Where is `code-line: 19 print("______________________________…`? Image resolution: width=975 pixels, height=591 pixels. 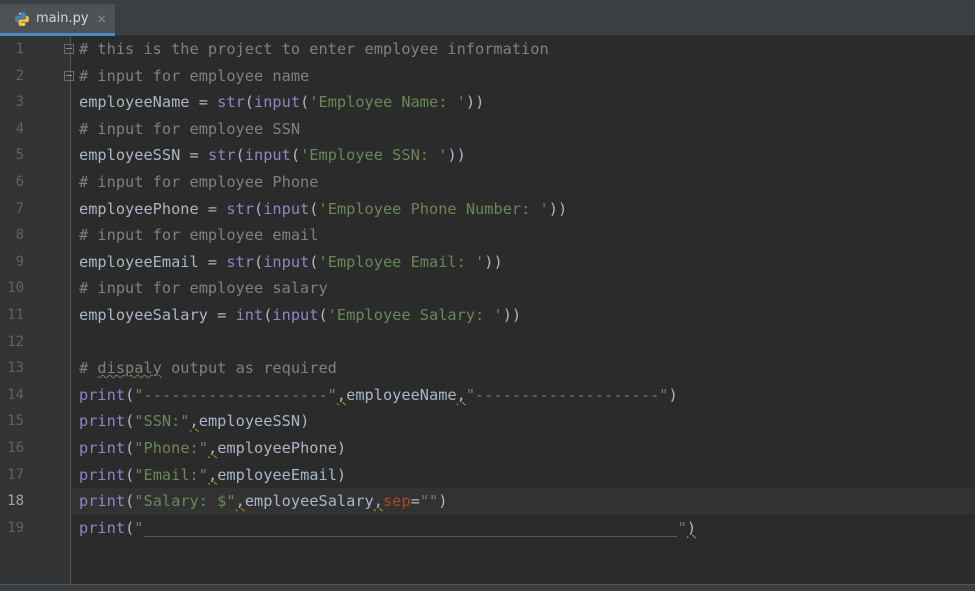 code-line: 19 print("______________________________… is located at coordinates (487, 528).